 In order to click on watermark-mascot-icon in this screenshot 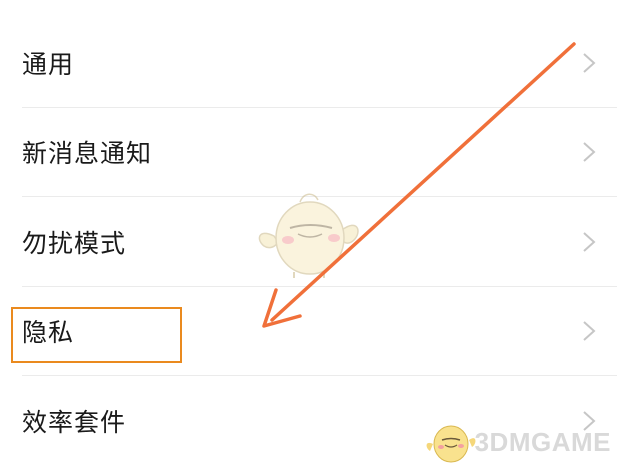, I will do `click(451, 444)`.